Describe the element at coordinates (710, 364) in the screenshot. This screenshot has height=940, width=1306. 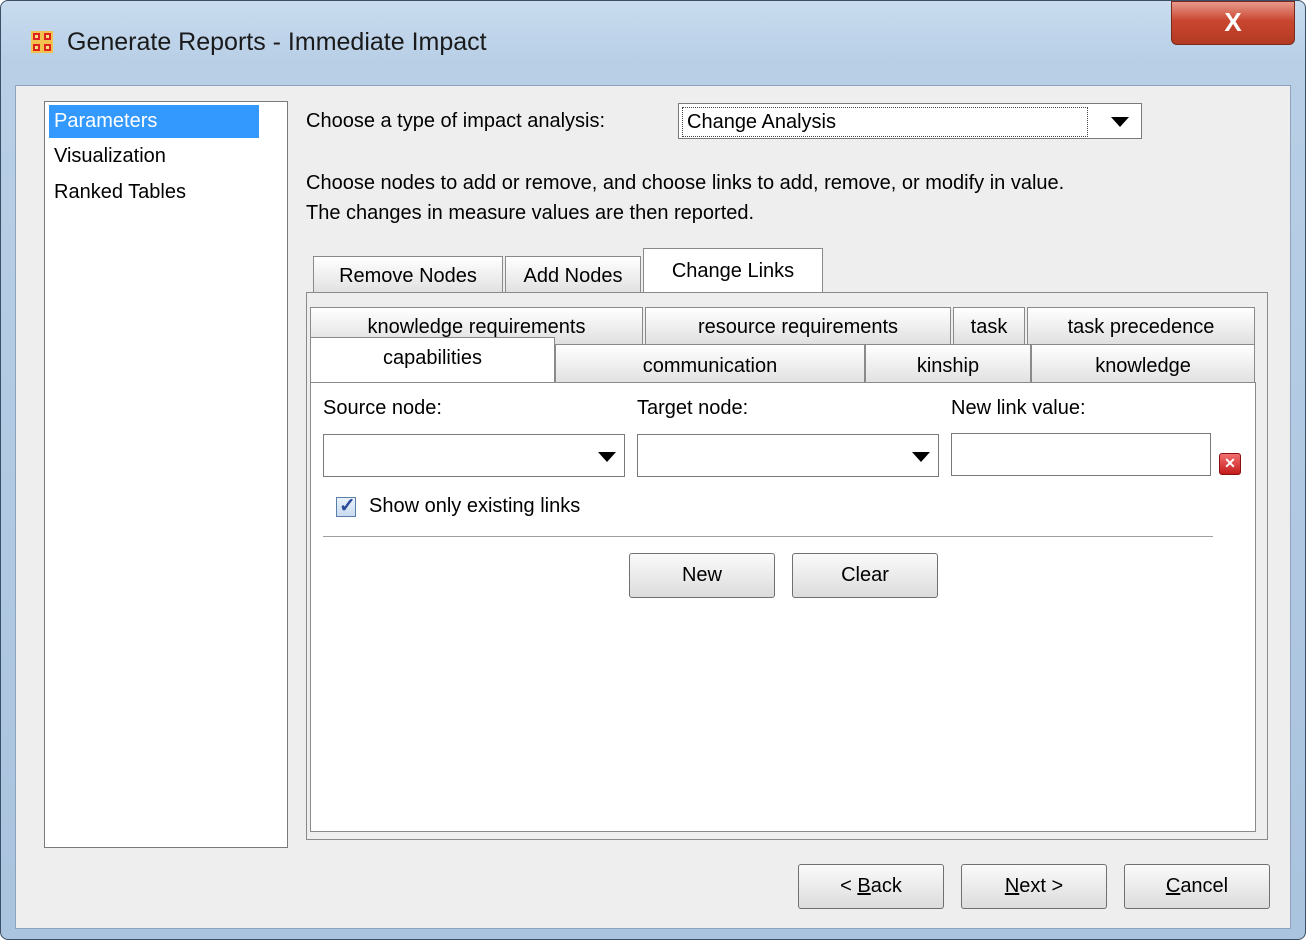
I see `tab-communication: communication` at that location.